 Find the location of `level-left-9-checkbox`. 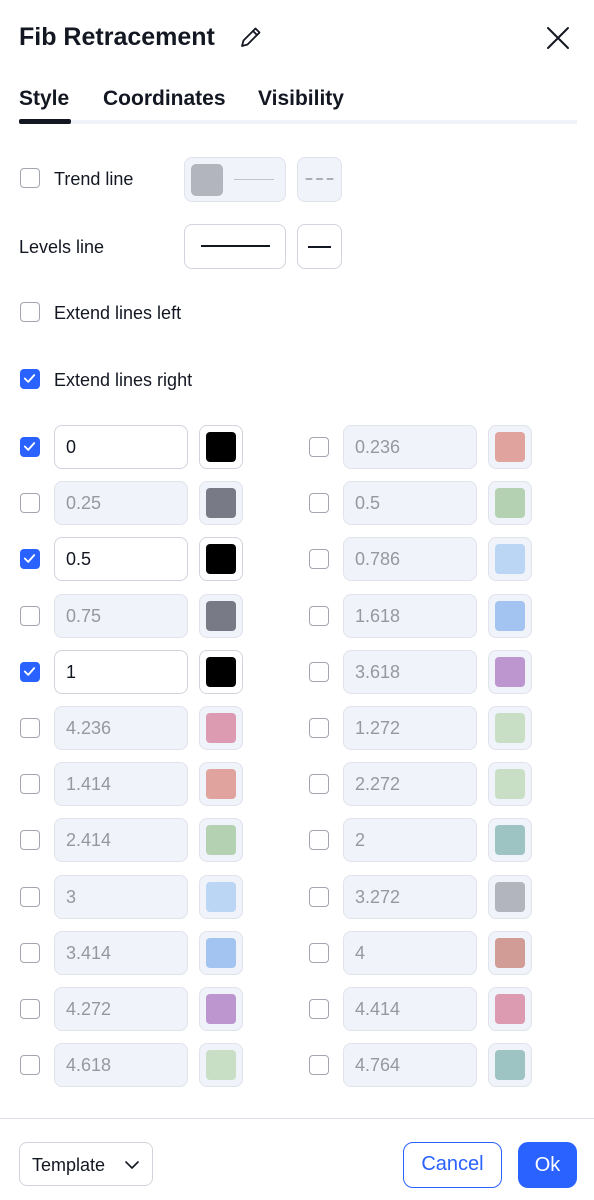

level-left-9-checkbox is located at coordinates (30, 953).